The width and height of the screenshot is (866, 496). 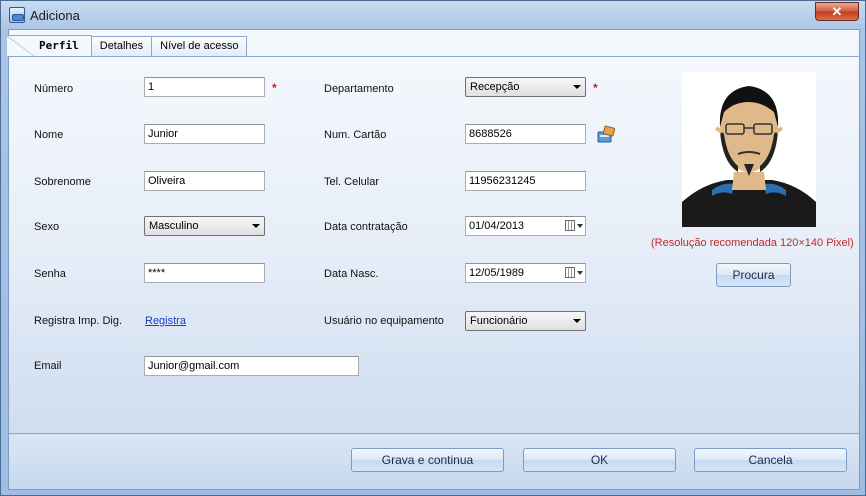 I want to click on contratacao-label: Data contratação, so click(x=366, y=227).